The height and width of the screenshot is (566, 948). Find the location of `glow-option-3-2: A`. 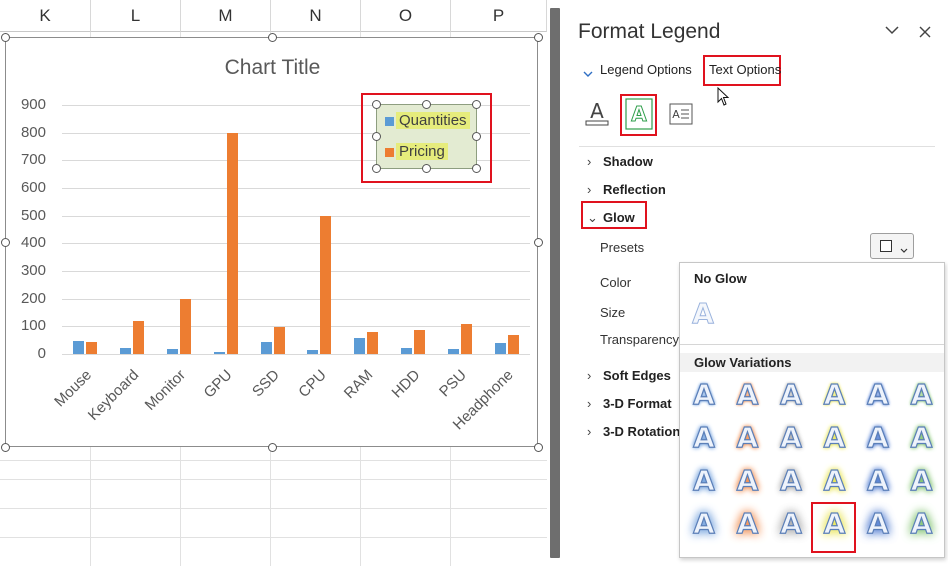

glow-option-3-2: A is located at coordinates (748, 481).